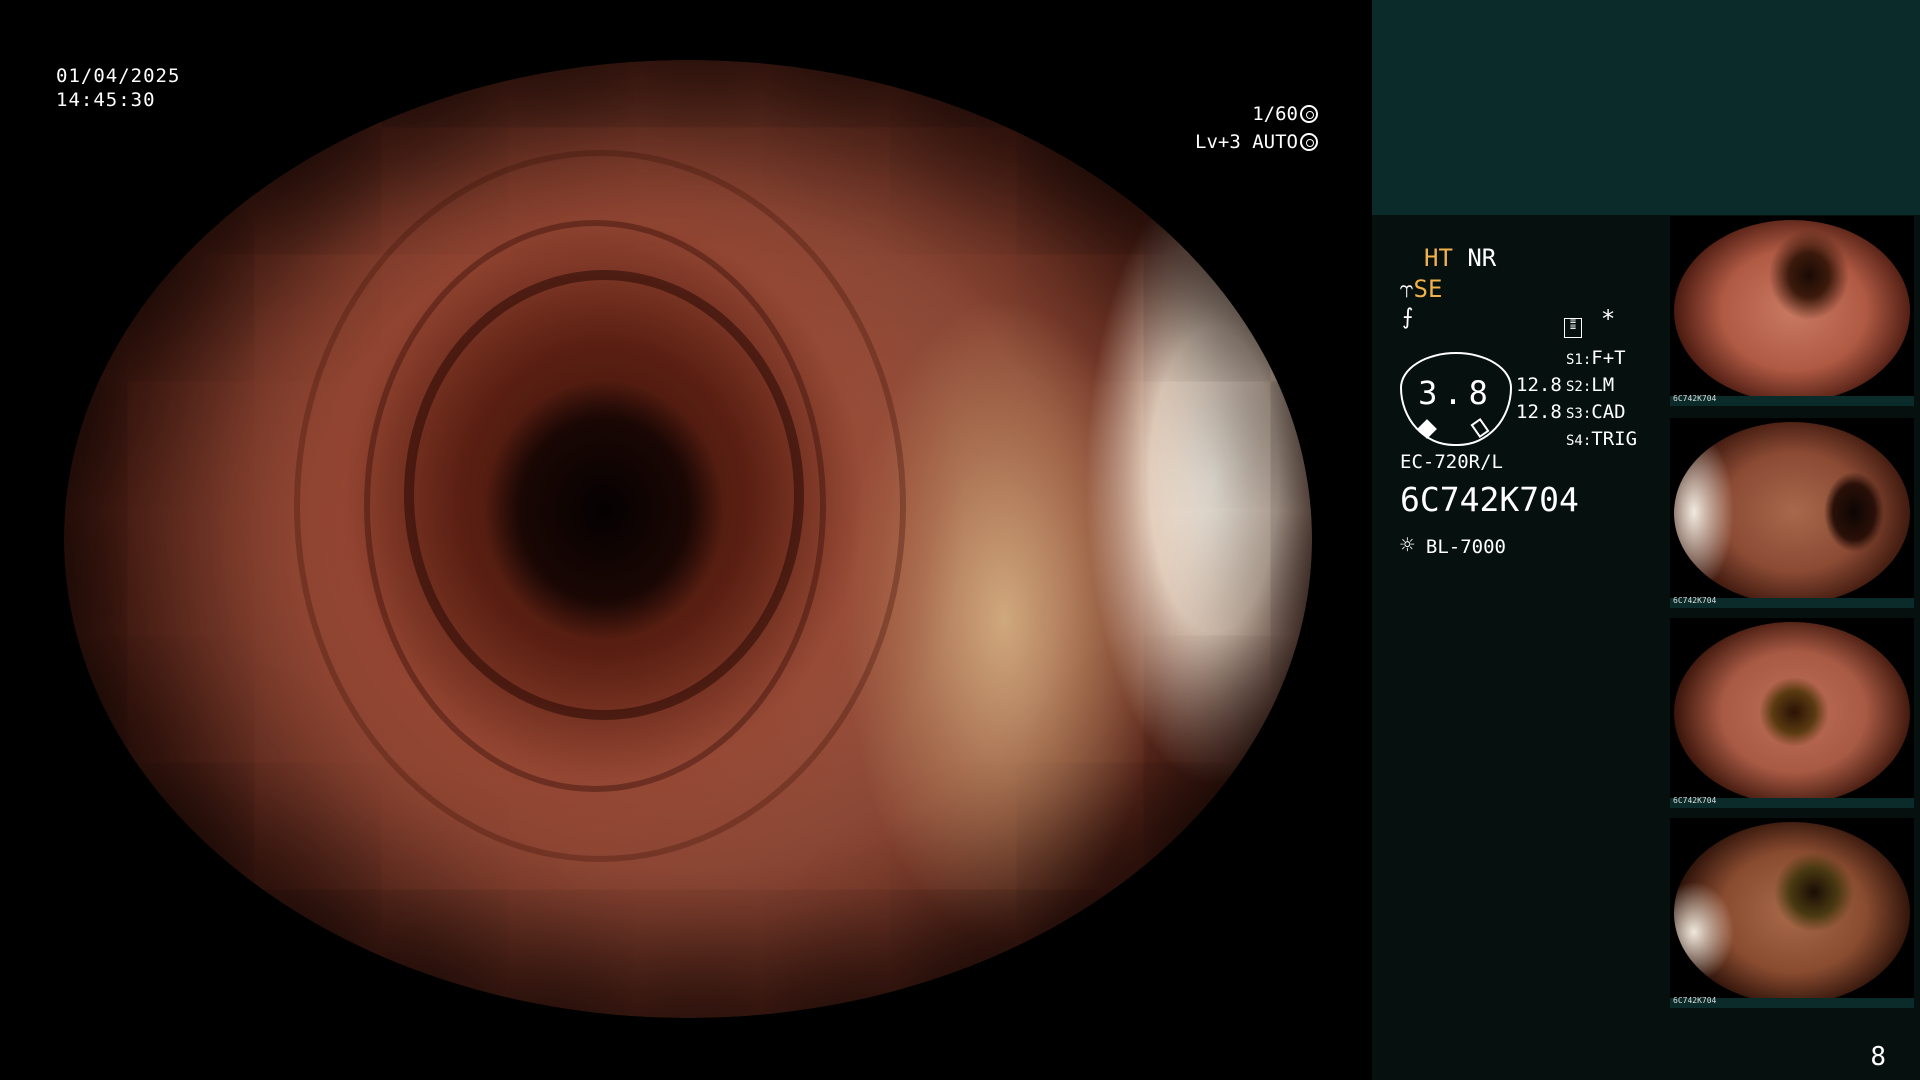 This screenshot has height=1080, width=1920. What do you see at coordinates (1438, 258) in the screenshot?
I see `ht-label: HT` at bounding box center [1438, 258].